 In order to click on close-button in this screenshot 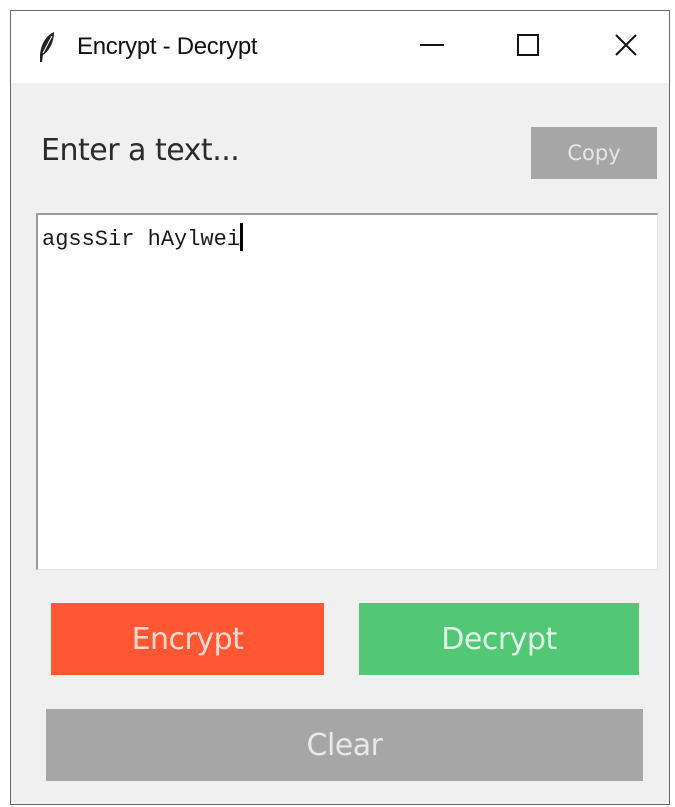, I will do `click(626, 47)`.